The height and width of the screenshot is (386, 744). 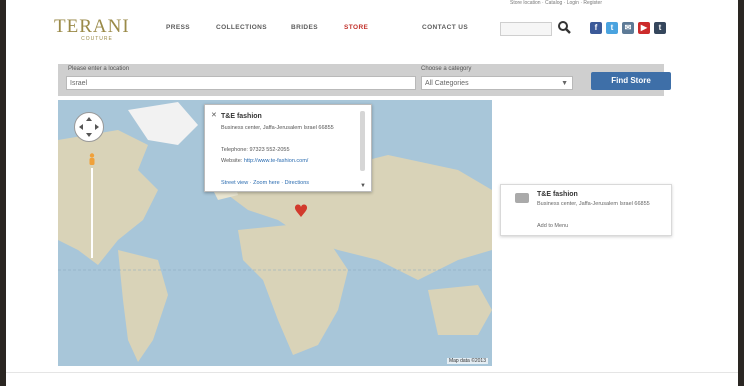 I want to click on info-store-name: T&E fashion, so click(x=241, y=116).